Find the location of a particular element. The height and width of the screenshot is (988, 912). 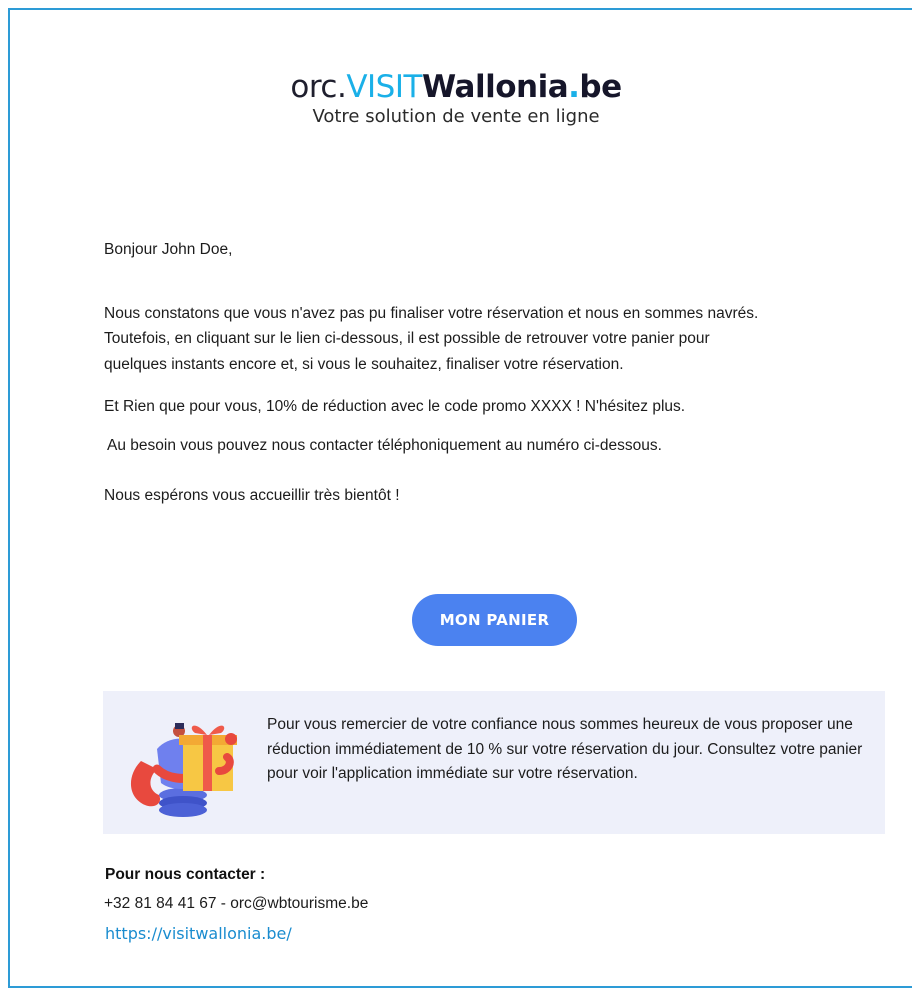

logo-tagline: Votre solution de vente en ligne is located at coordinates (456, 116).